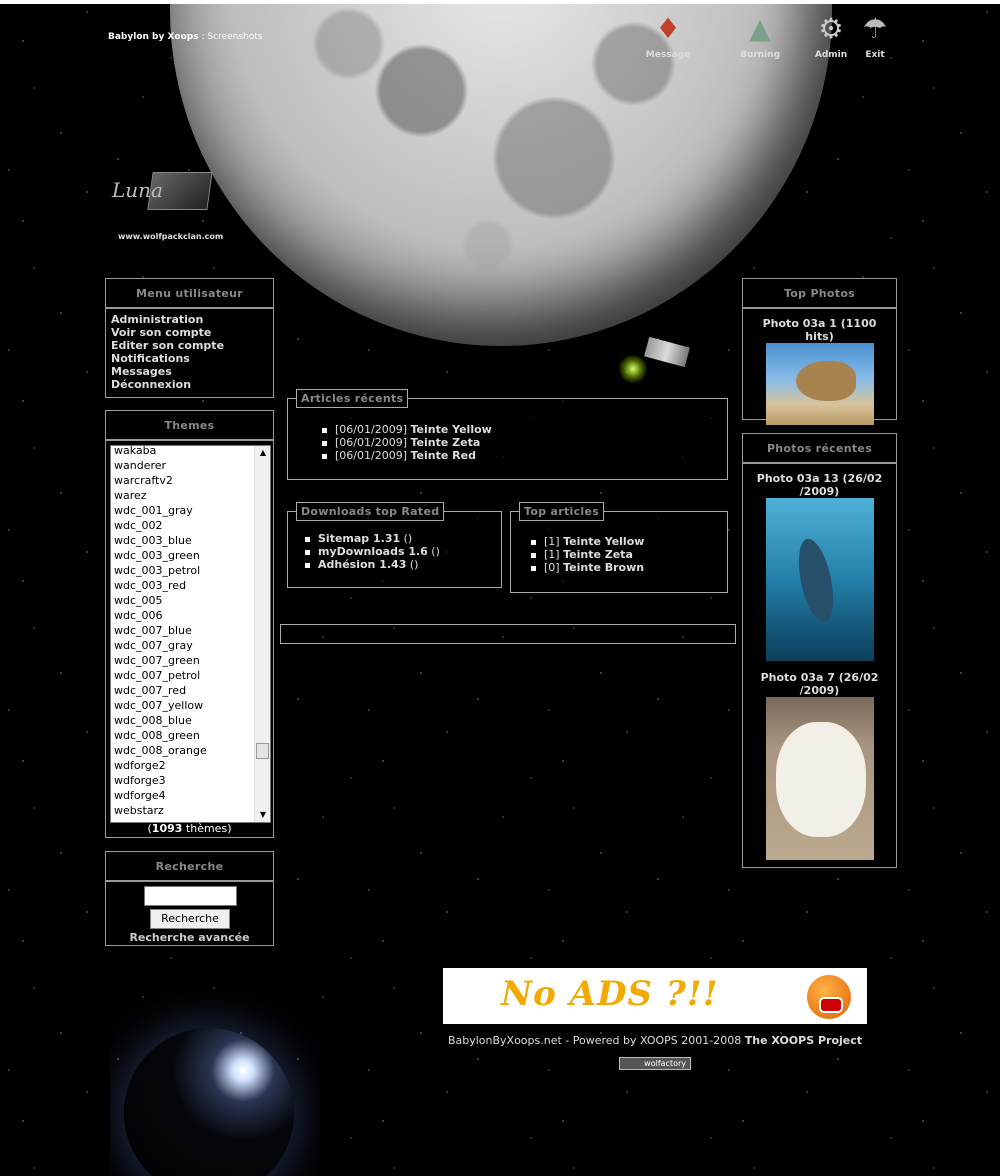 The image size is (1000, 1176). What do you see at coordinates (192, 795) in the screenshot?
I see `theme-option: wdforge4` at bounding box center [192, 795].